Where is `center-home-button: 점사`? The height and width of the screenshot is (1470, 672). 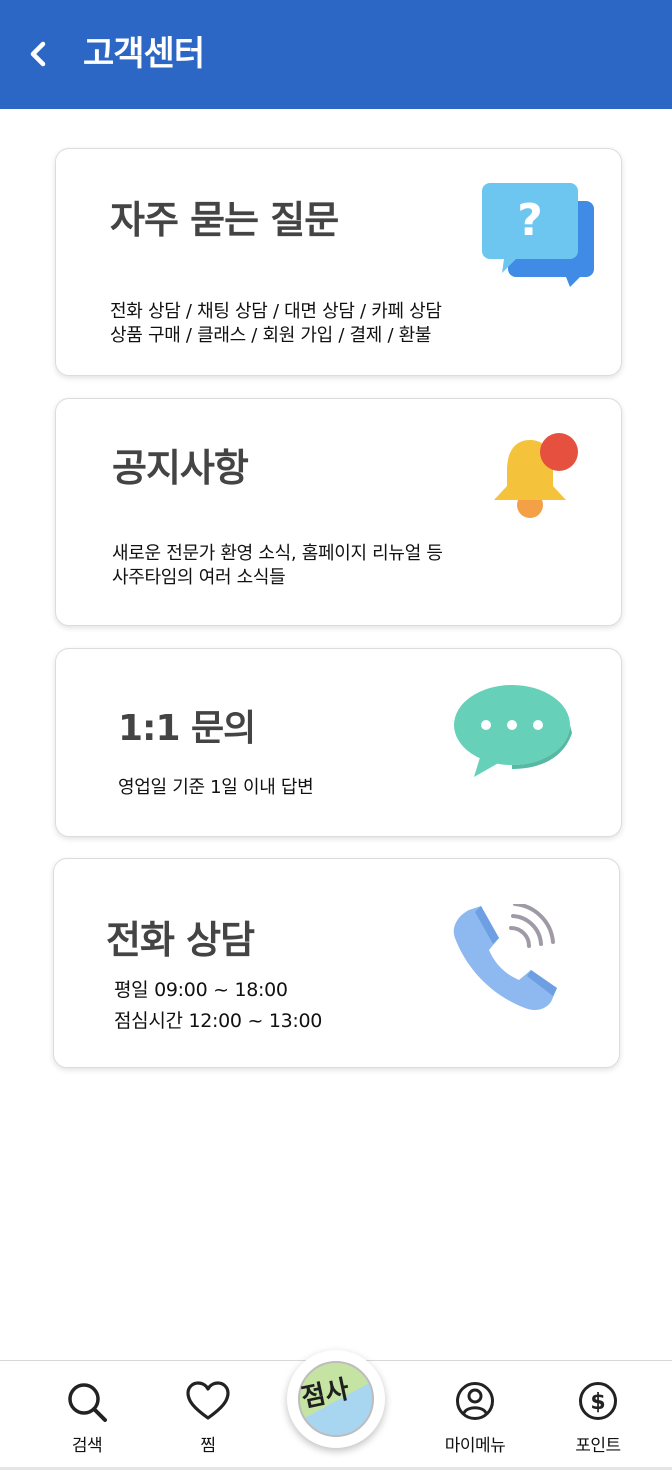
center-home-button: 점사 is located at coordinates (336, 1399).